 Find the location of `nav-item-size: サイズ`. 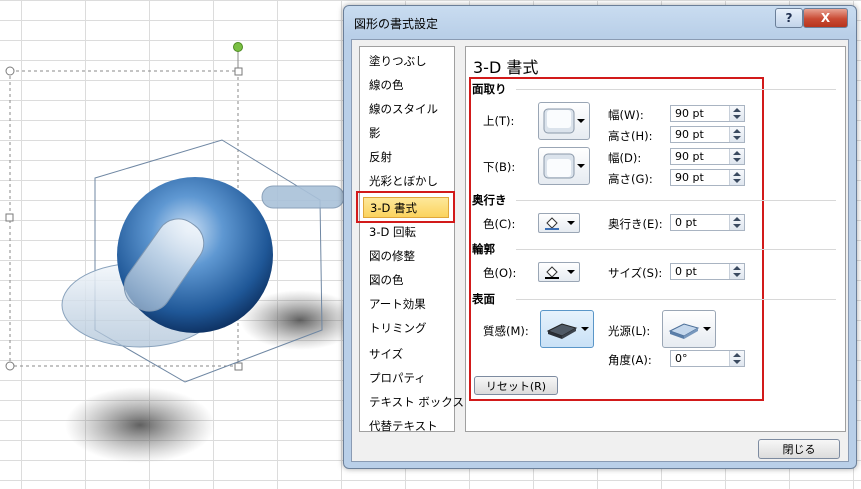

nav-item-size: サイズ is located at coordinates (406, 354).